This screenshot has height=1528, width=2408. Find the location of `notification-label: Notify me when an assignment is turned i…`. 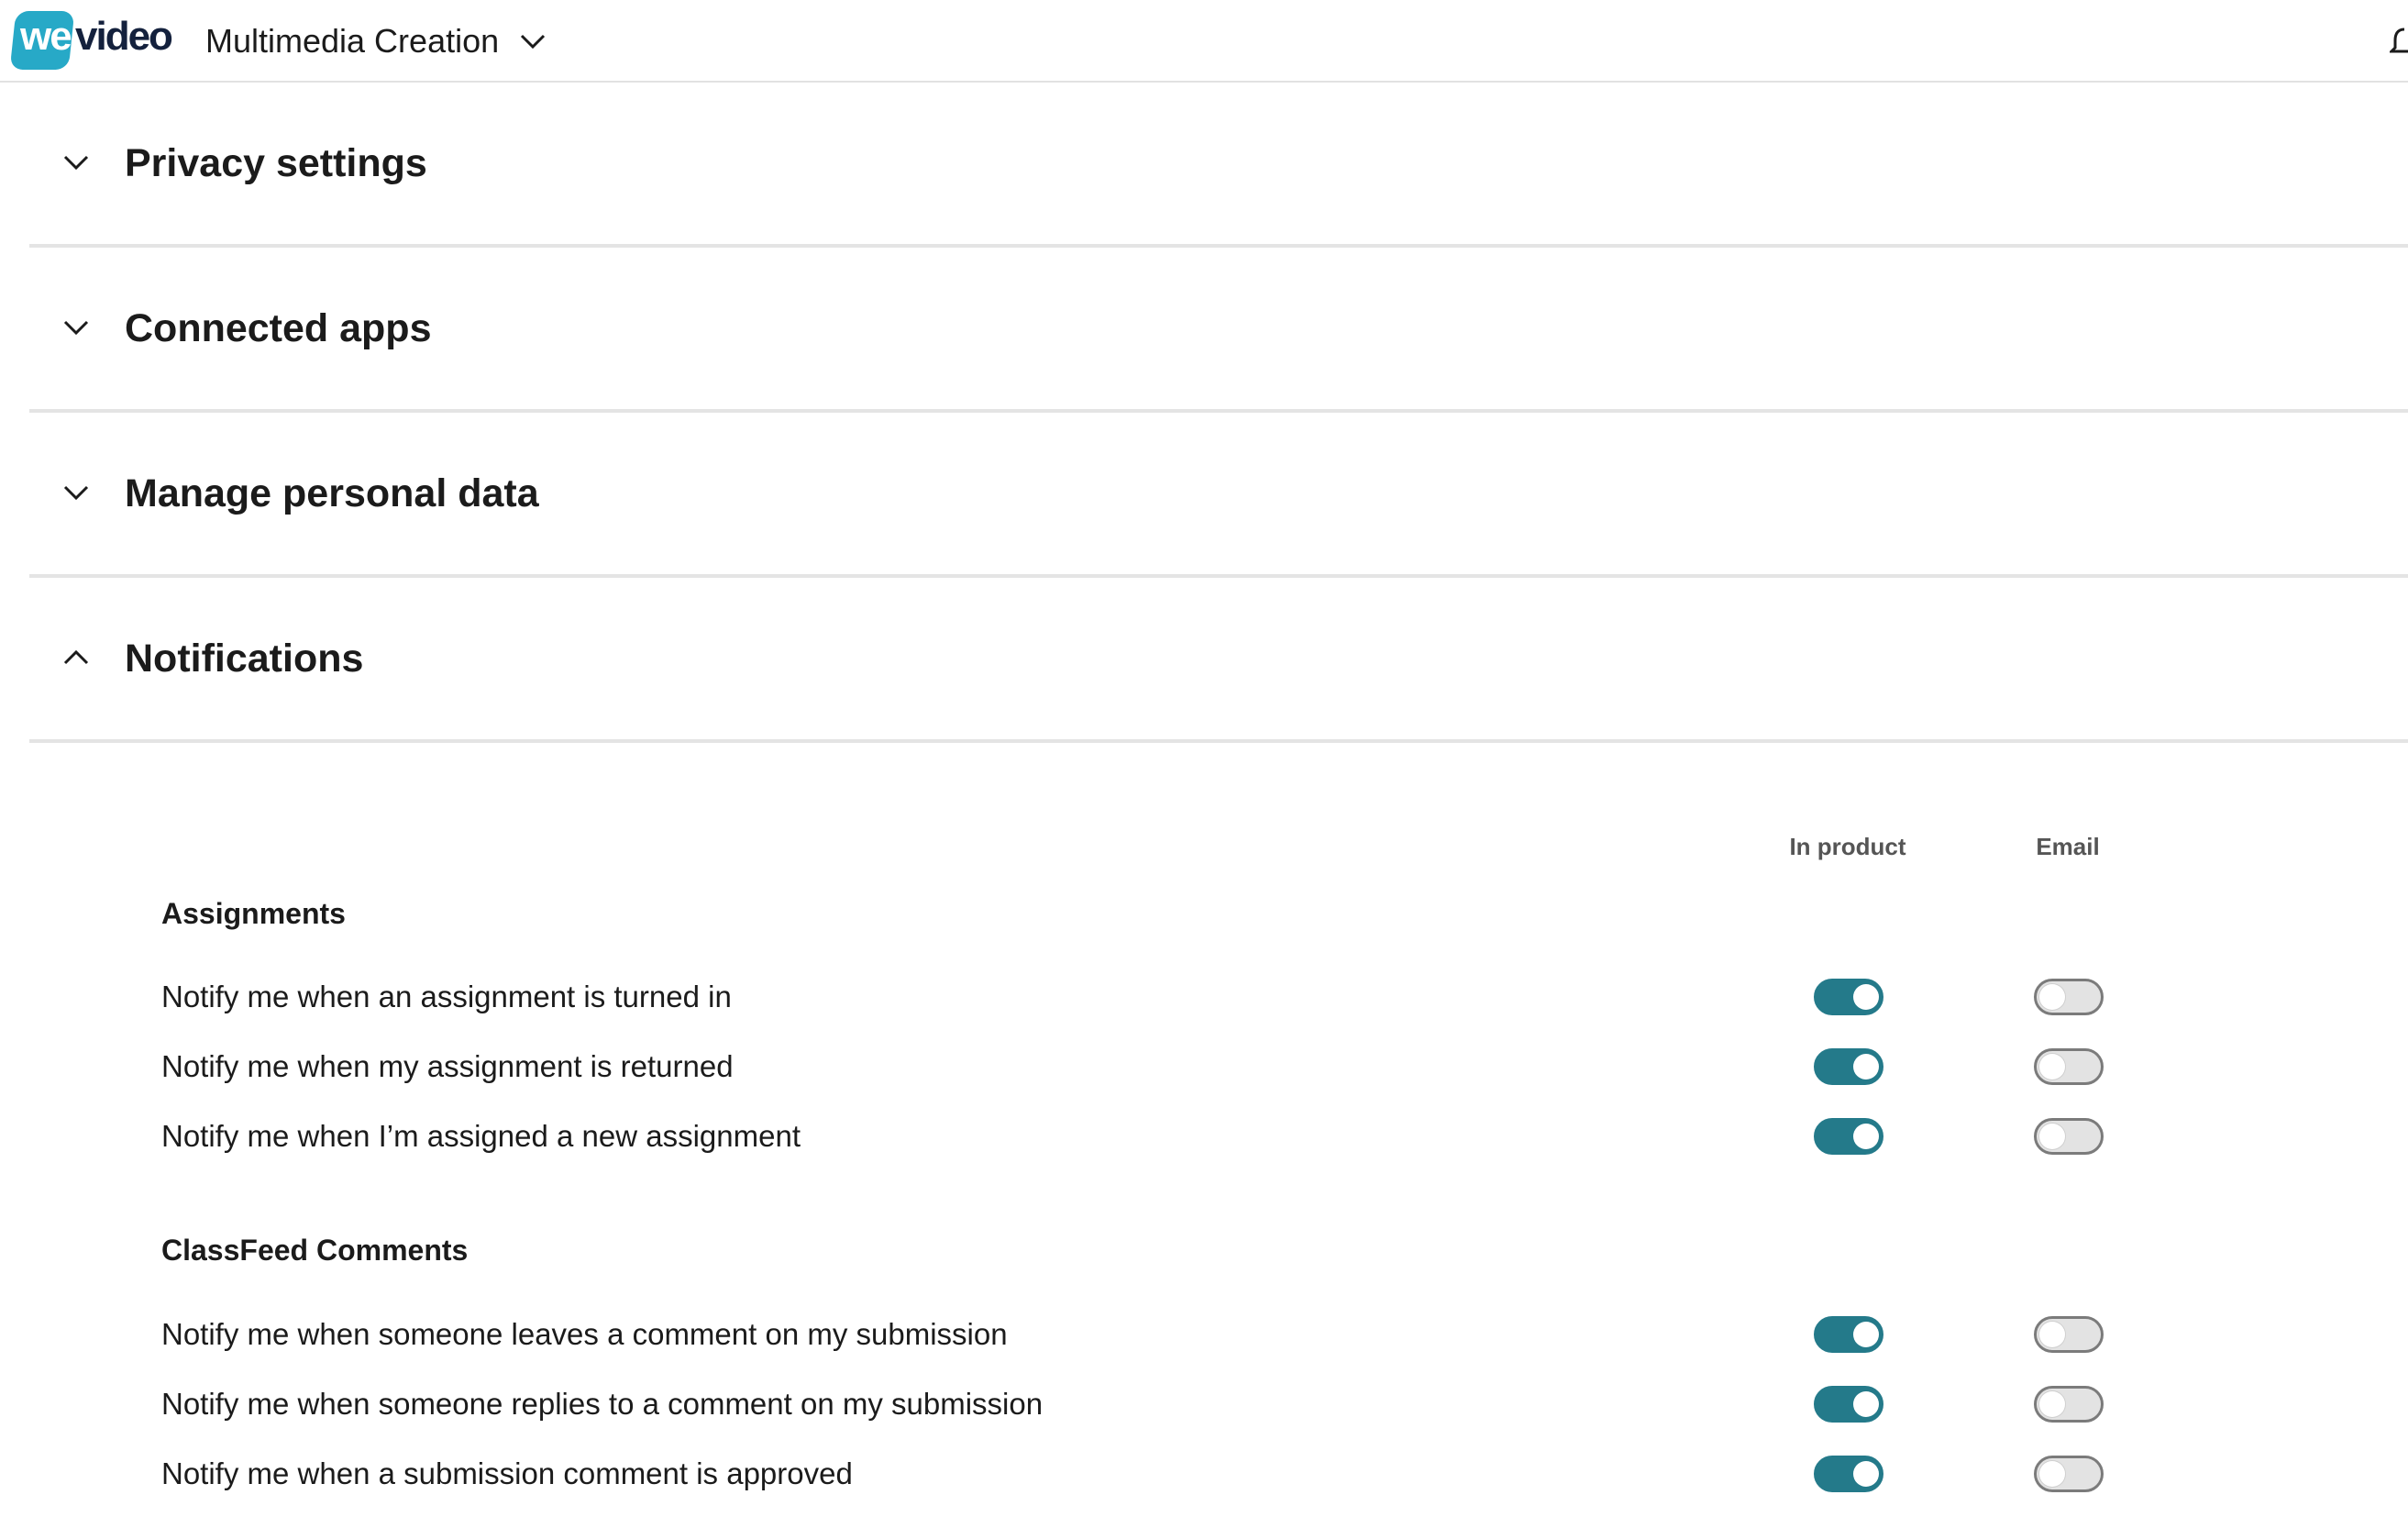

notification-label: Notify me when an assignment is turned i… is located at coordinates (447, 997).